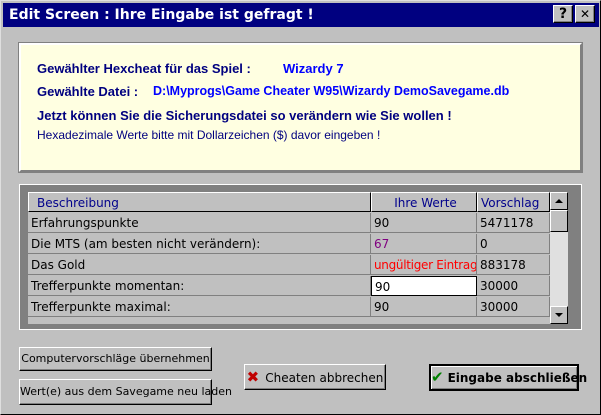  What do you see at coordinates (559, 221) in the screenshot?
I see `scroll-thumb` at bounding box center [559, 221].